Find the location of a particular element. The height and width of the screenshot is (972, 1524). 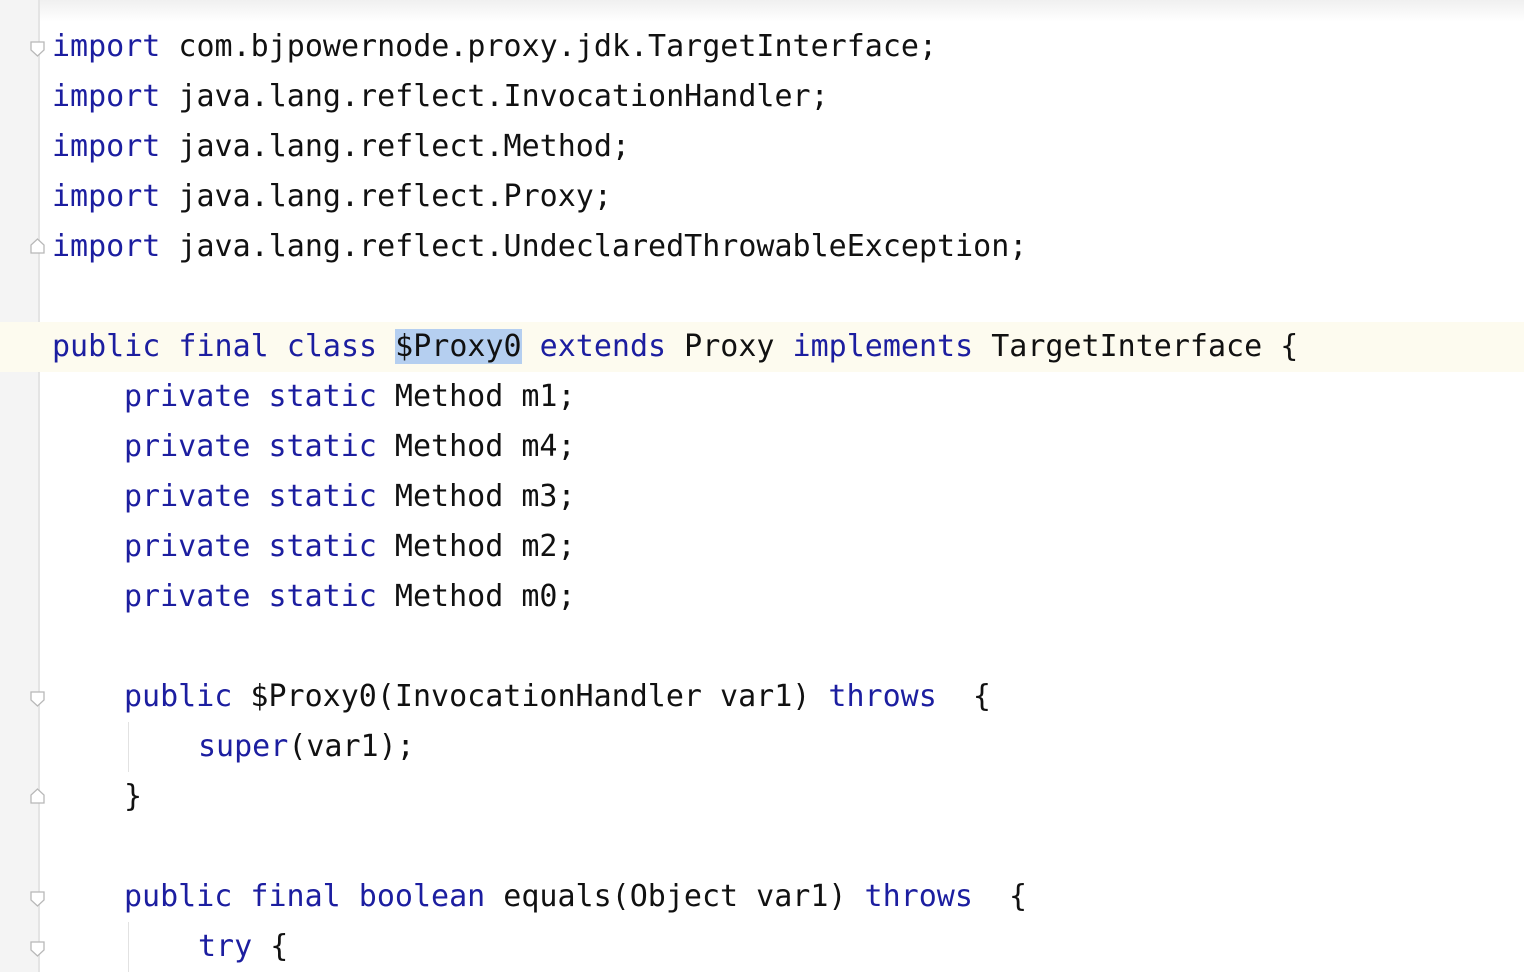

keyword: implements is located at coordinates (883, 346).